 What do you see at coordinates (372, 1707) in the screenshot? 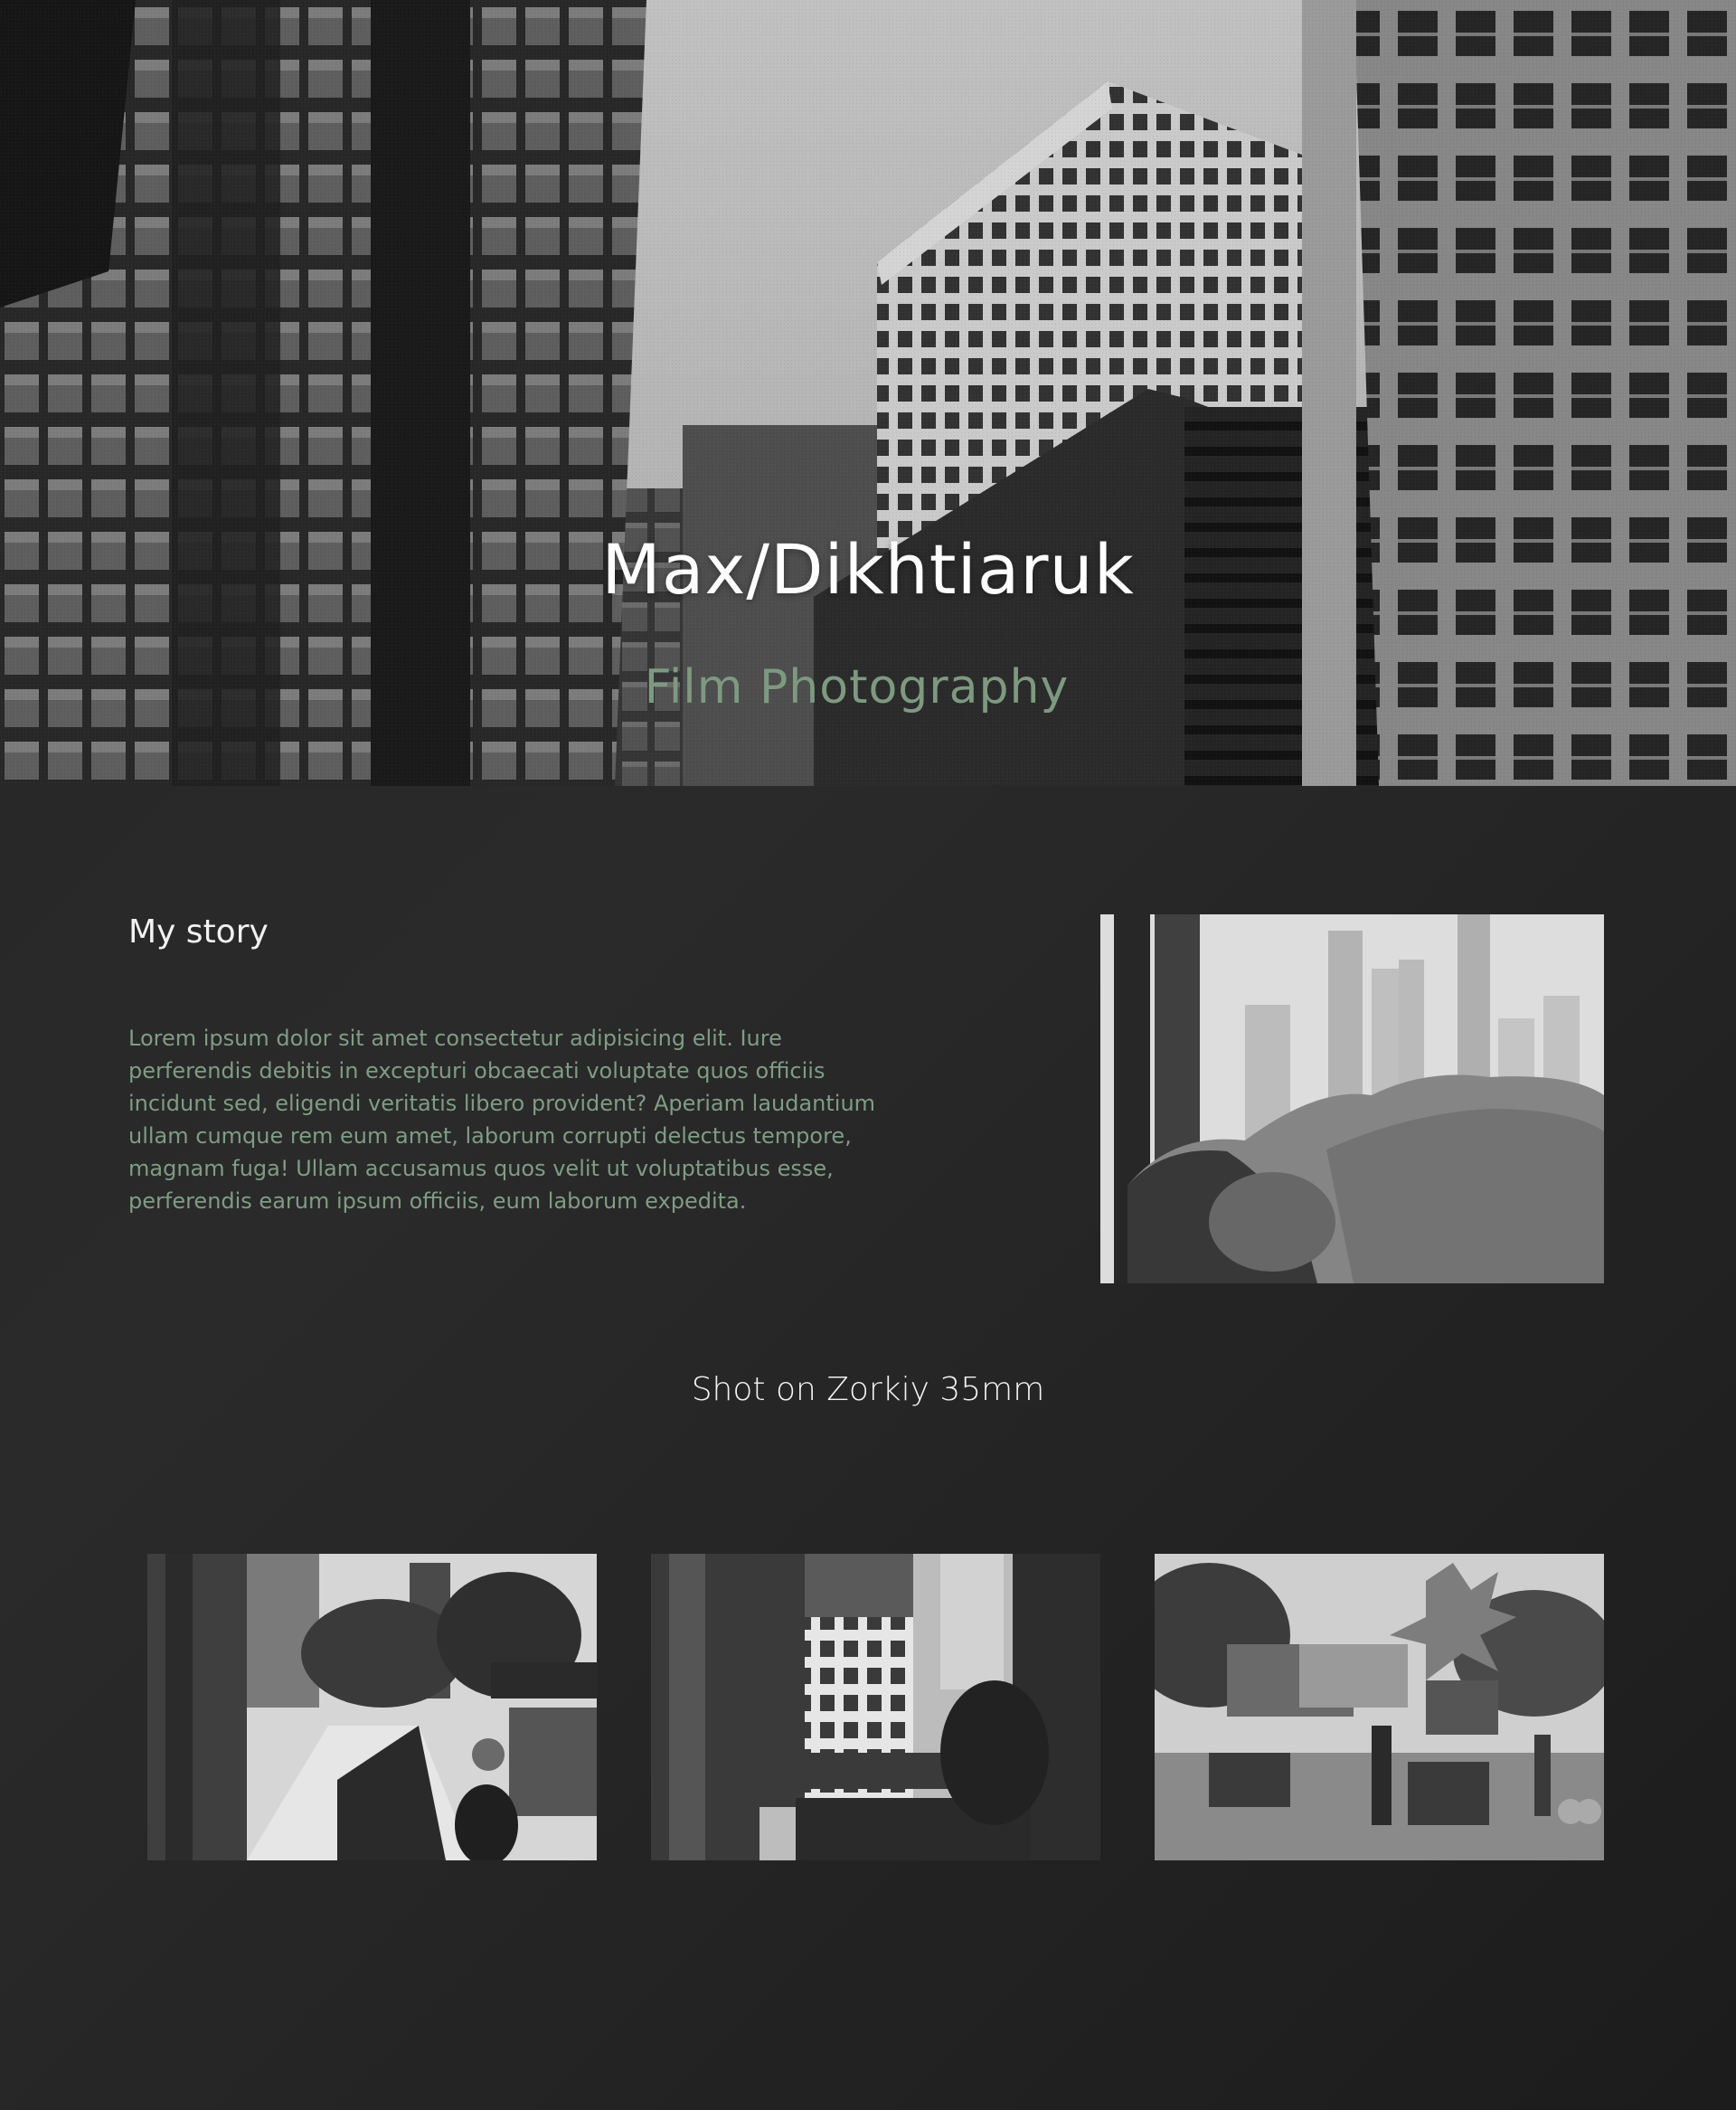
I see `gallery-photo-street` at bounding box center [372, 1707].